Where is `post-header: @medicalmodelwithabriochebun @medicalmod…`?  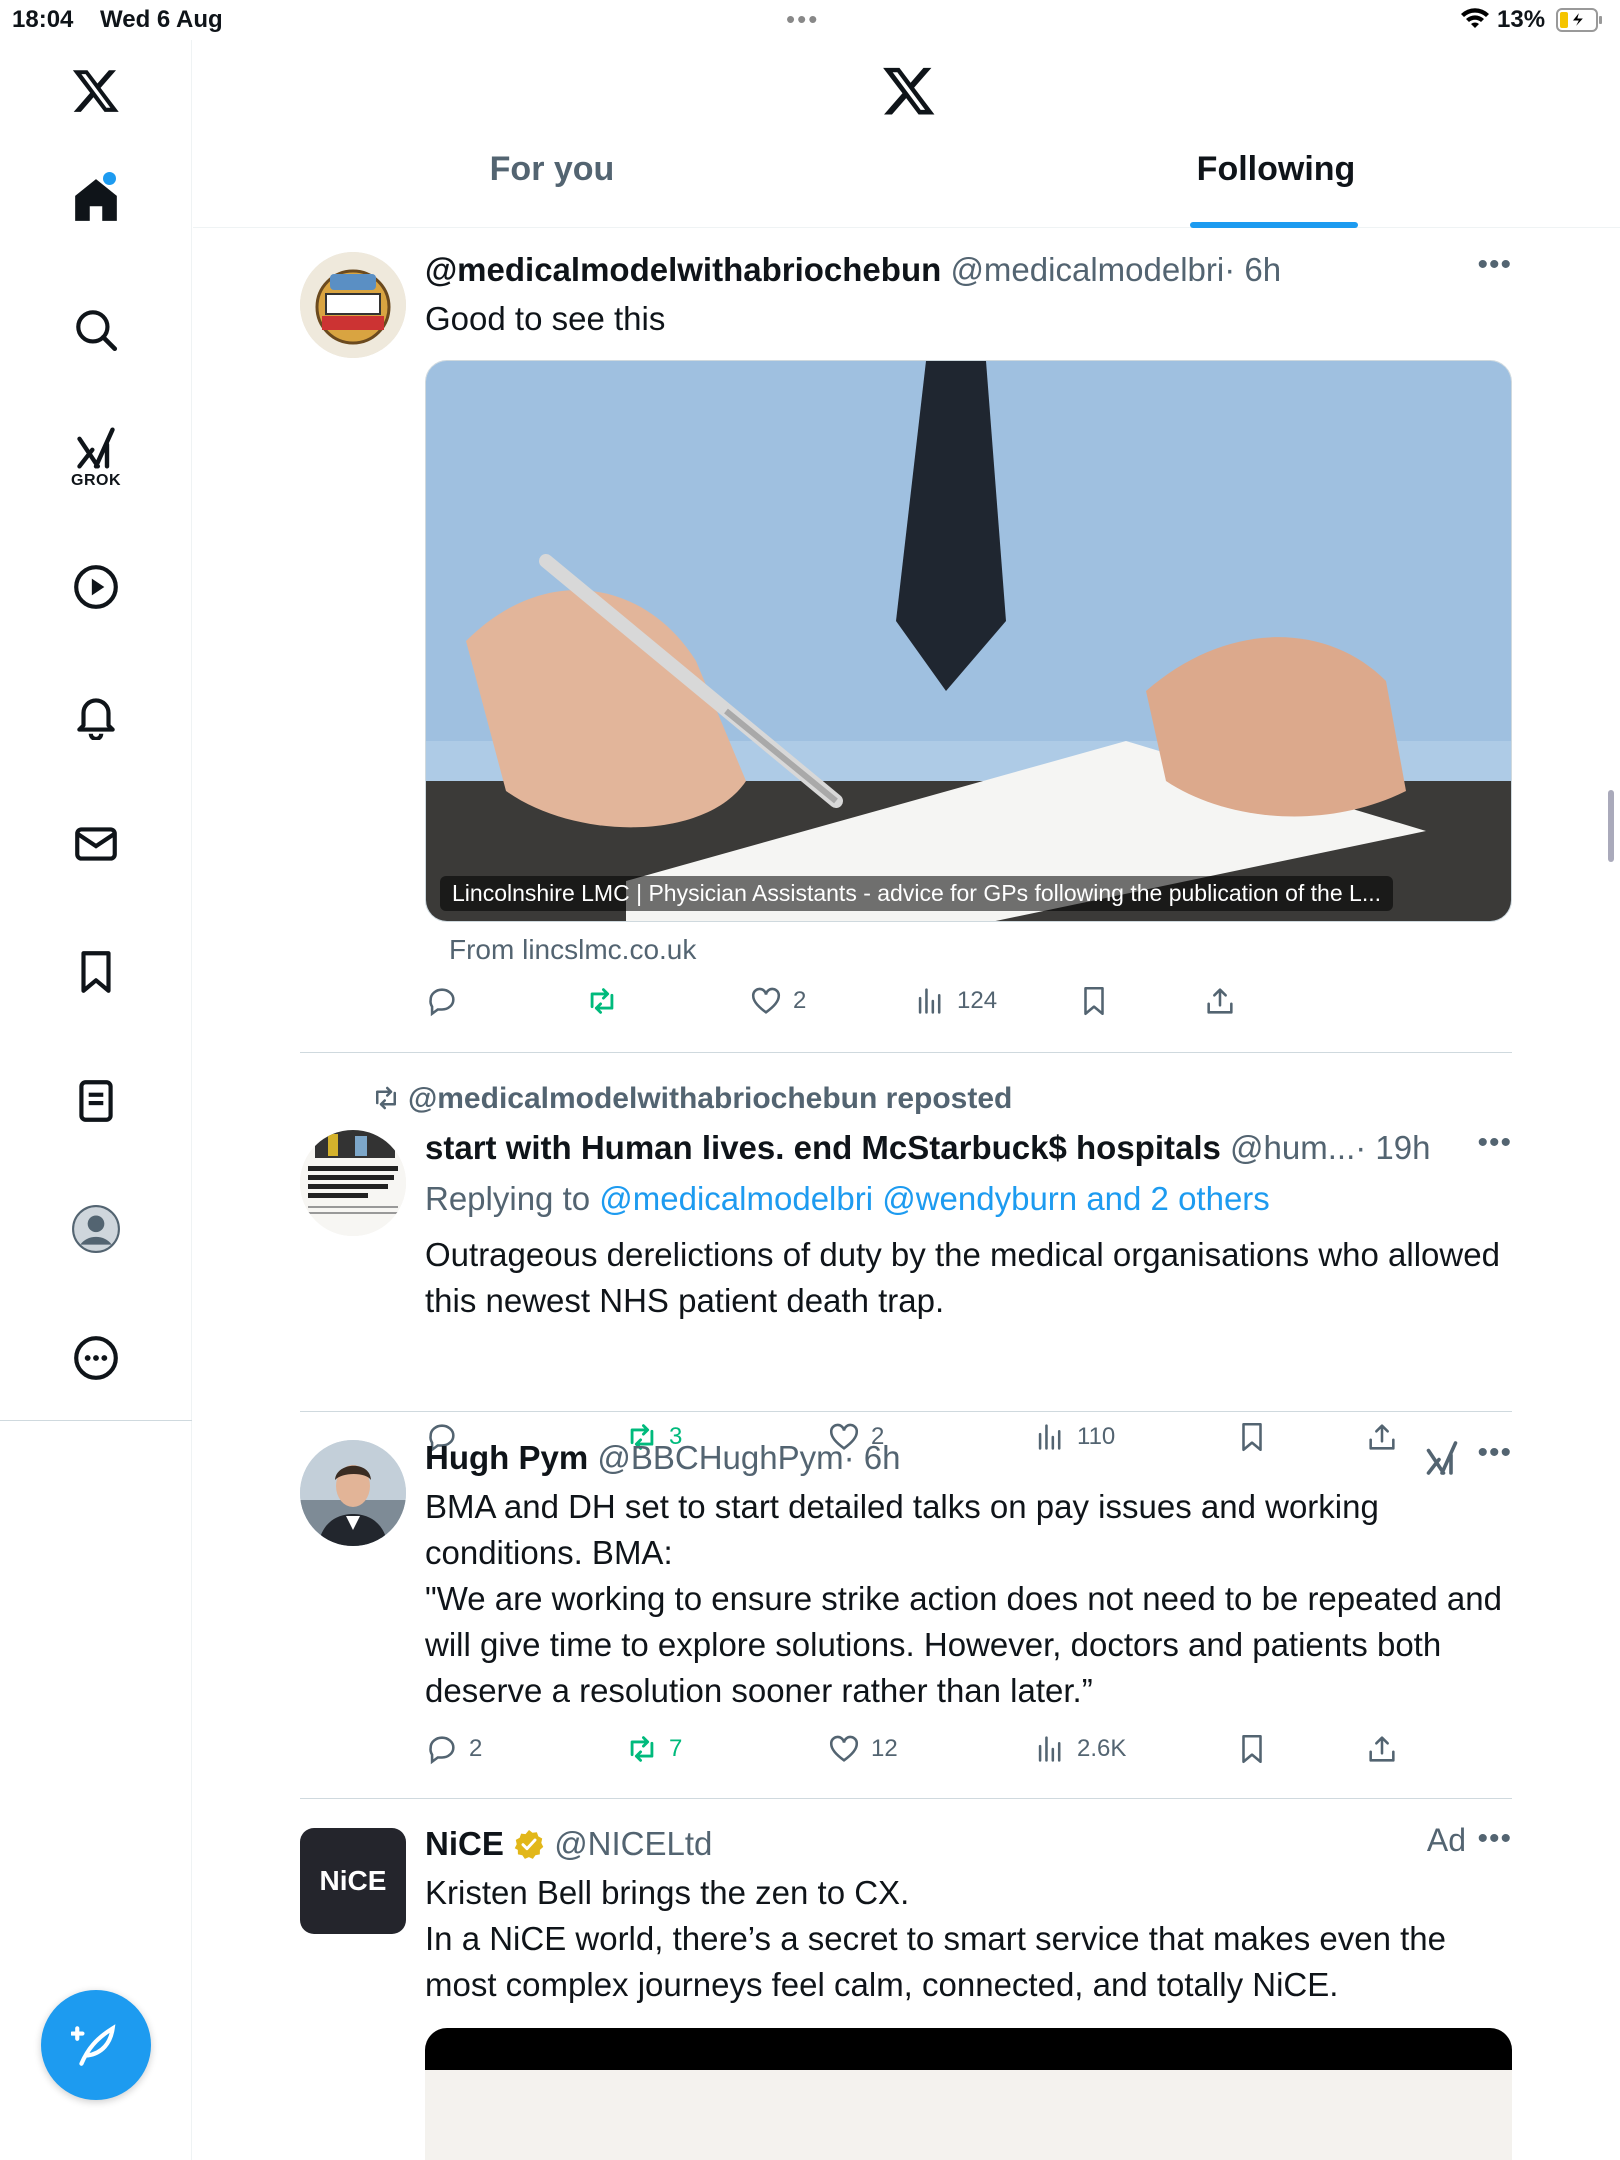
post-header: @medicalmodelwithabriochebun @medicalmod… is located at coordinates (968, 270).